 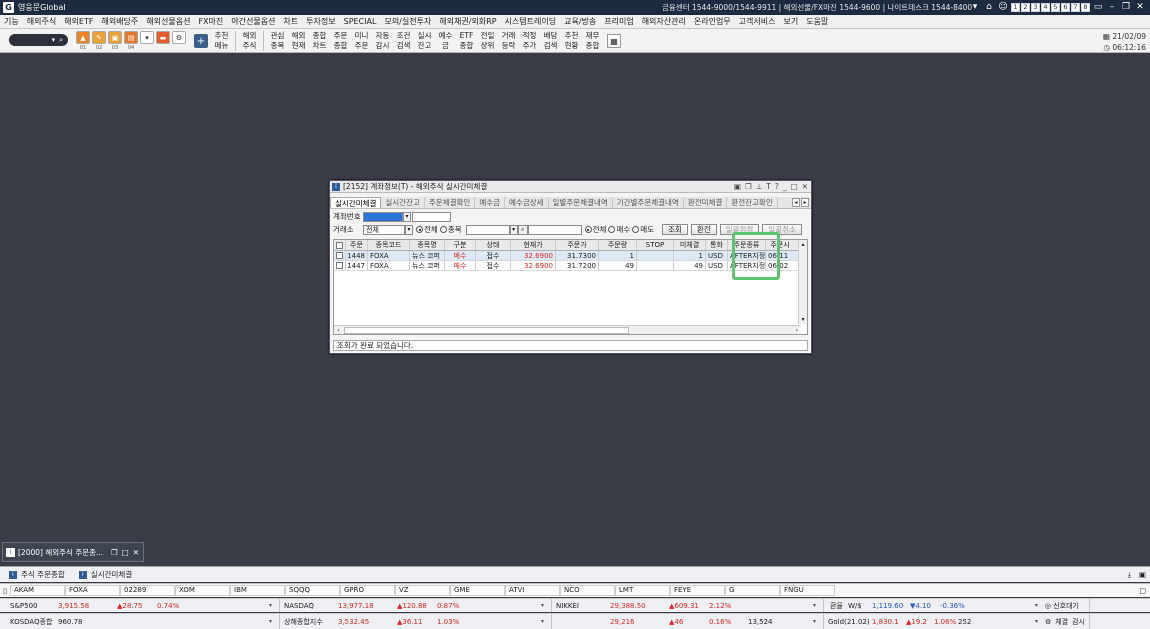 I want to click on ticker-chip: G, so click(x=752, y=590).